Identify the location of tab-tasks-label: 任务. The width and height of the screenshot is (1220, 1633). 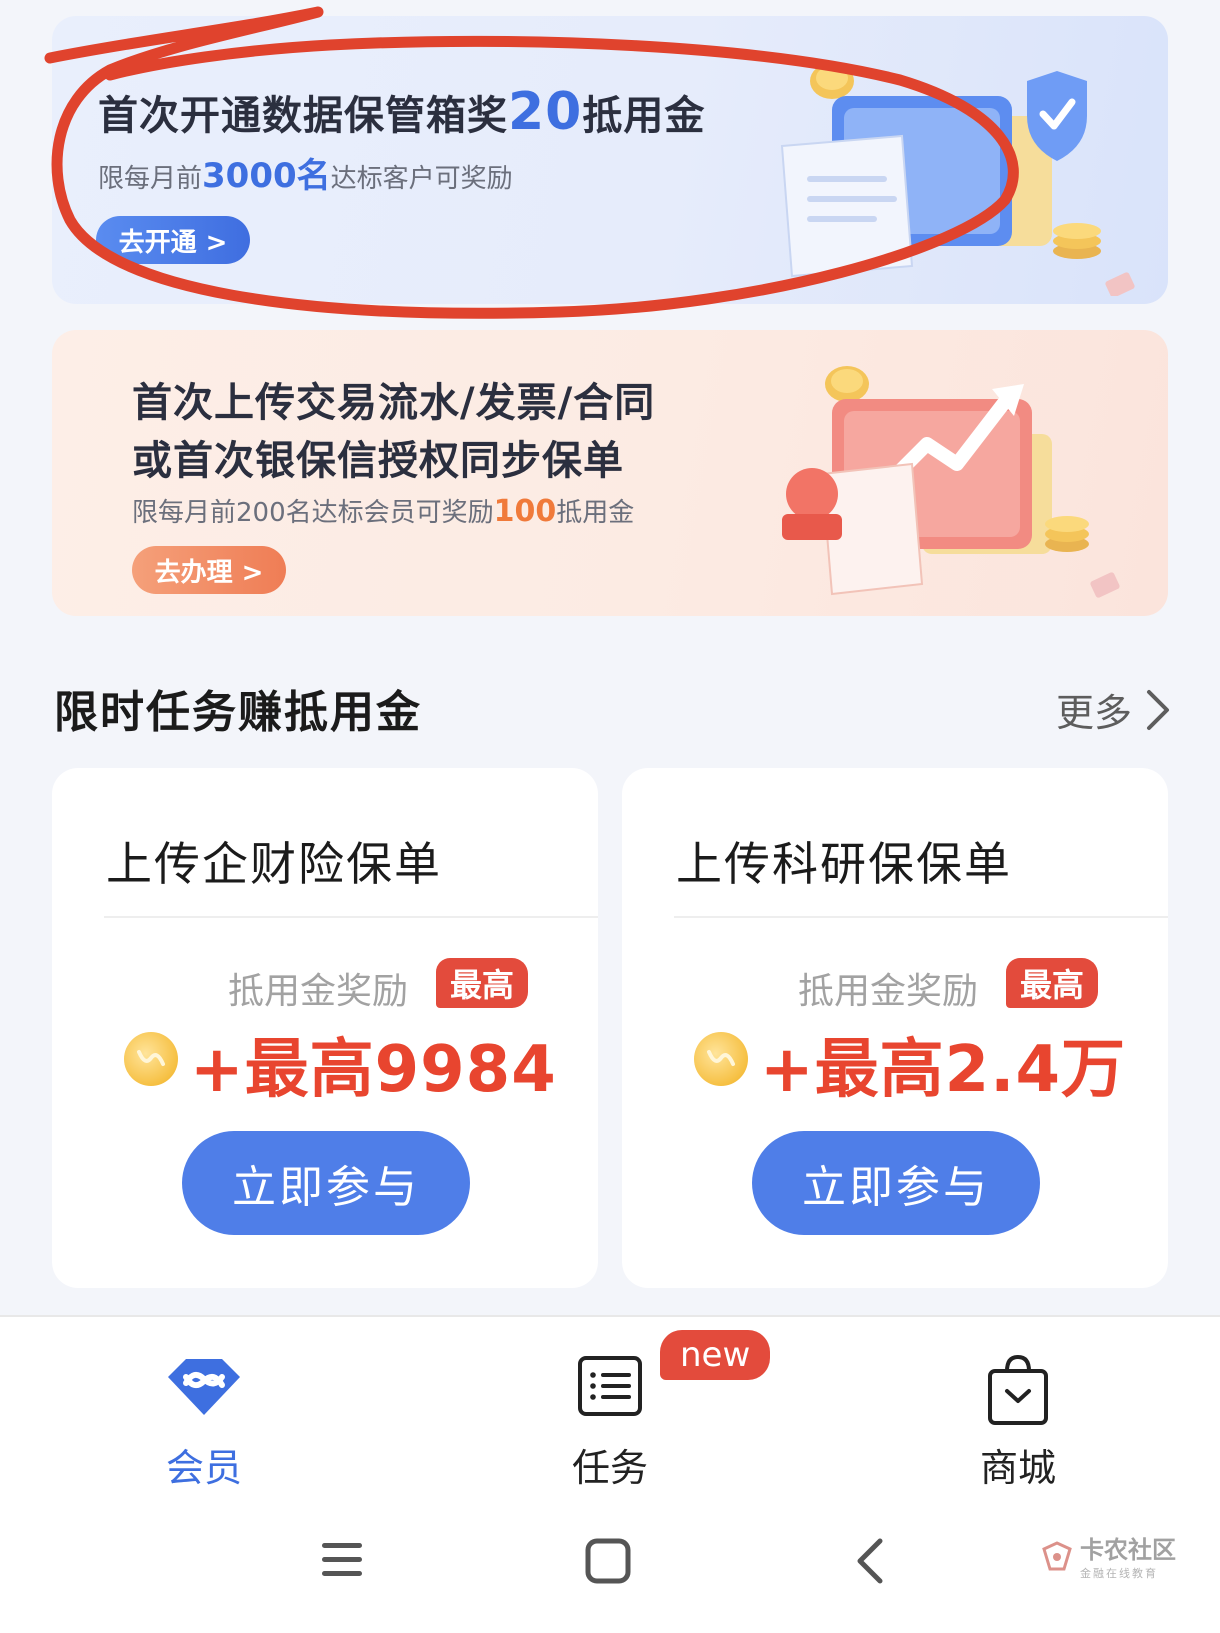
(609, 1468).